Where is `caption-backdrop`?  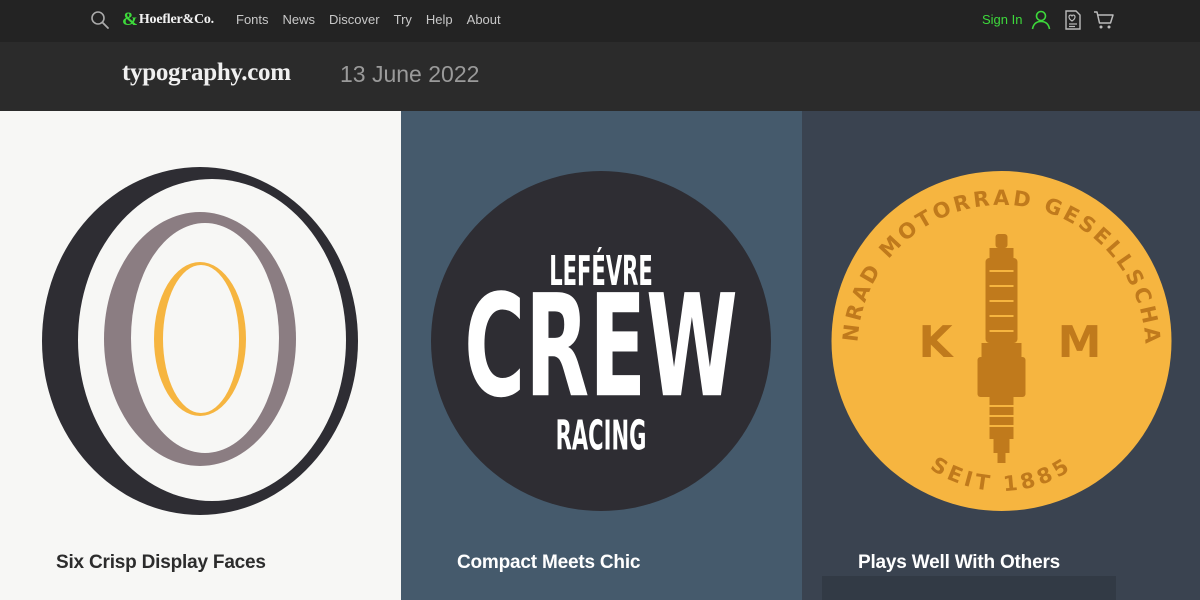 caption-backdrop is located at coordinates (969, 588).